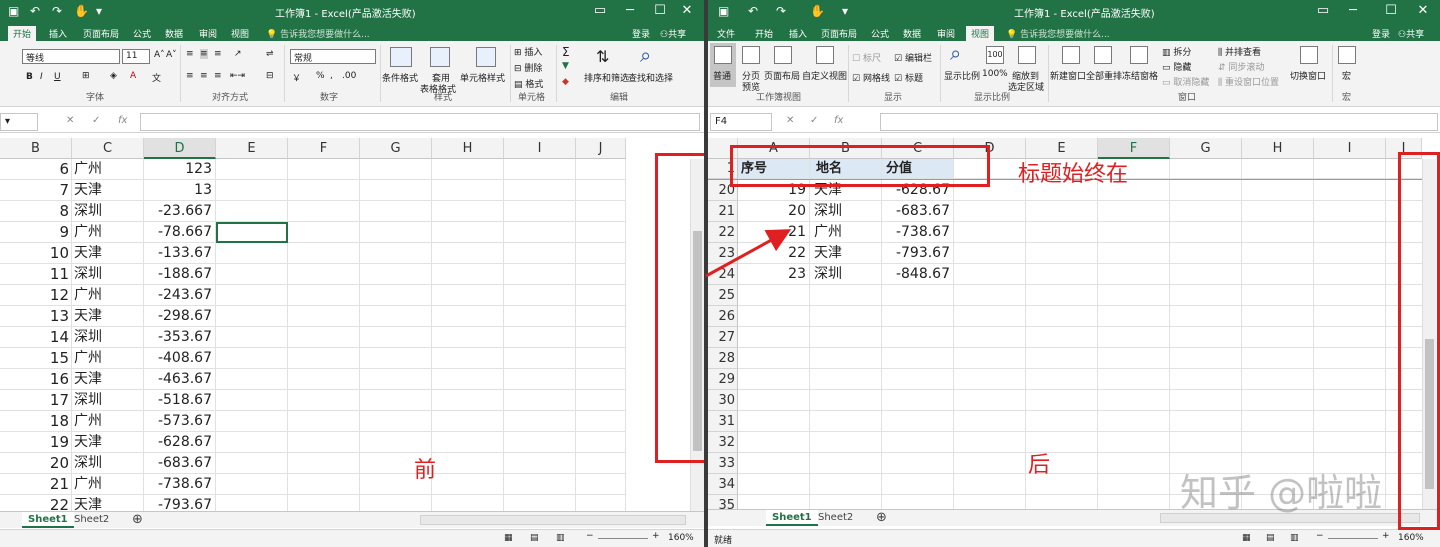  I want to click on shrink-font-icon: A˅, so click(171, 55).